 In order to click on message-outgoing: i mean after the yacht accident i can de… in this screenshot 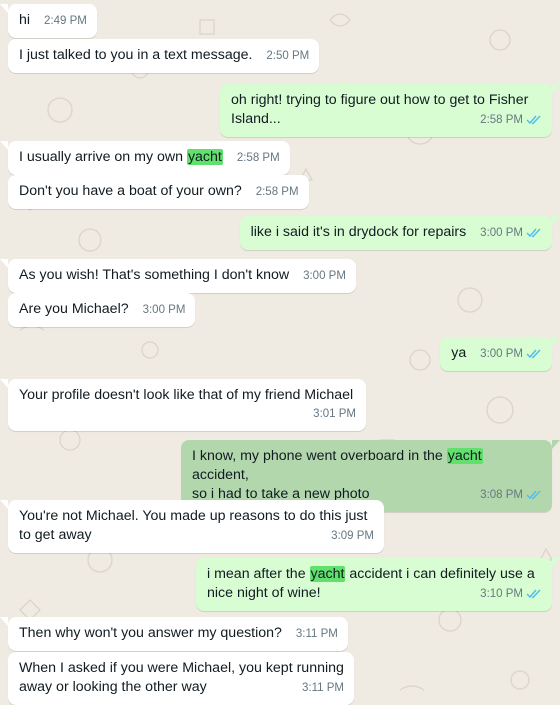, I will do `click(378, 584)`.